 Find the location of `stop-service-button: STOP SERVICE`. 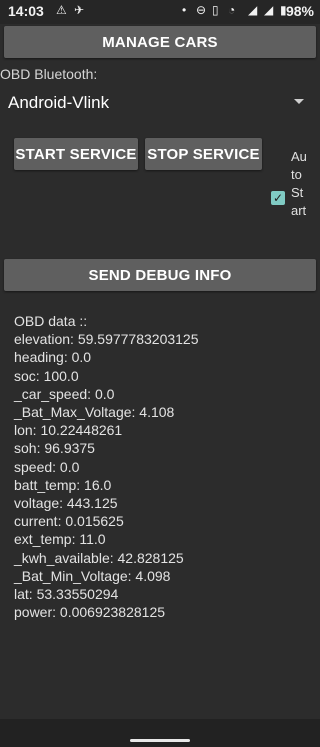

stop-service-button: STOP SERVICE is located at coordinates (203, 154).